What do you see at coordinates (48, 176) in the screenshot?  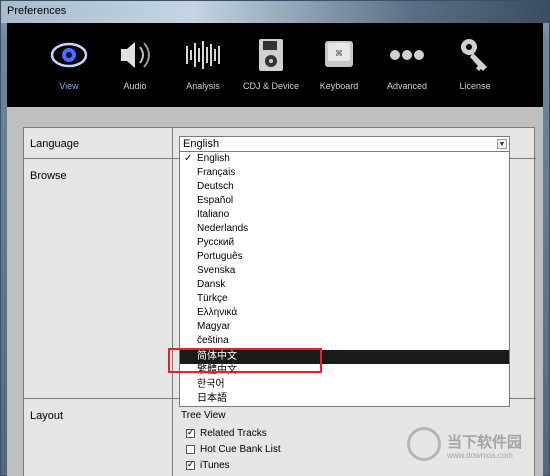 I see `browse-label: Browse` at bounding box center [48, 176].